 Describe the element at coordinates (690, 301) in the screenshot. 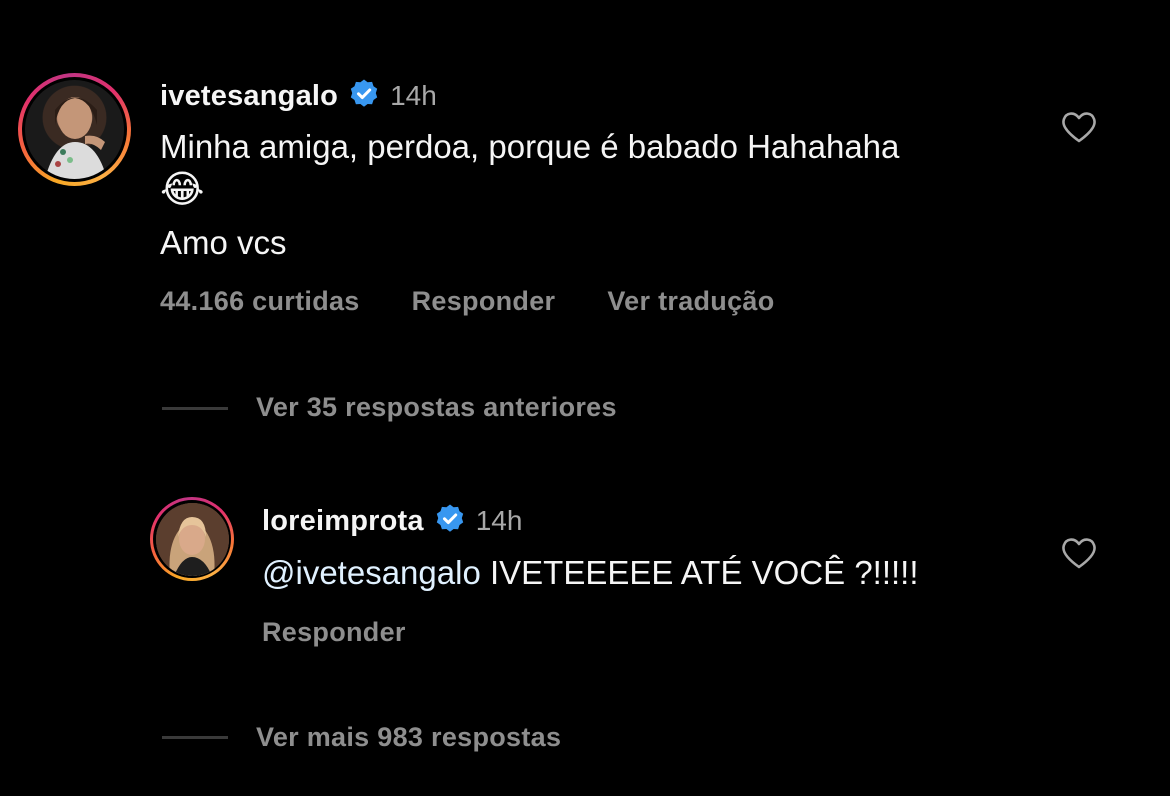

I see `translate-button: Ver tradução` at that location.